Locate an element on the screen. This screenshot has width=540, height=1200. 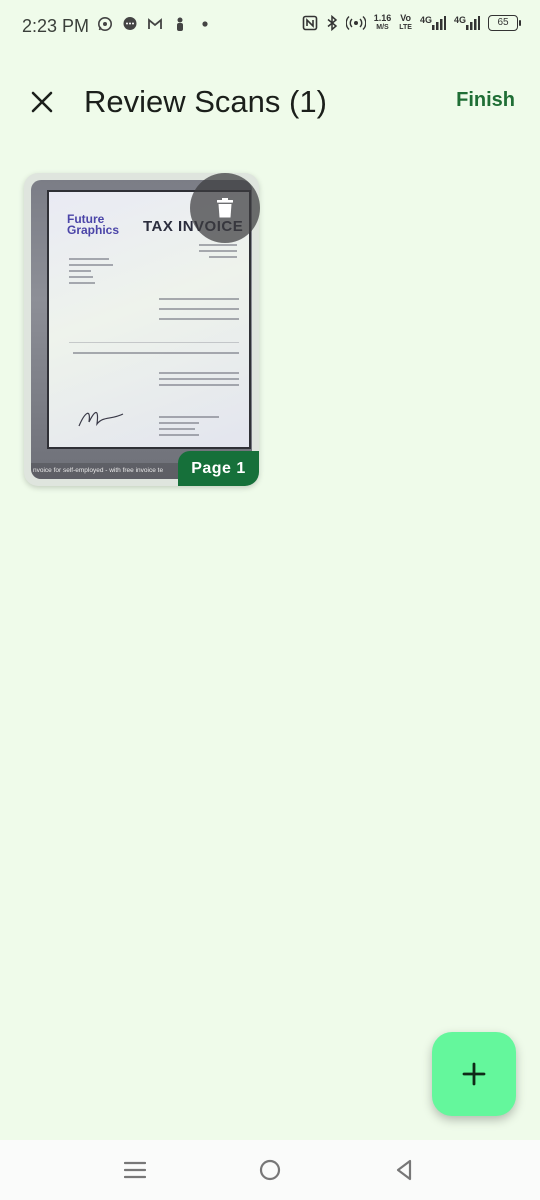
gmail-icon is located at coordinates (155, 23).